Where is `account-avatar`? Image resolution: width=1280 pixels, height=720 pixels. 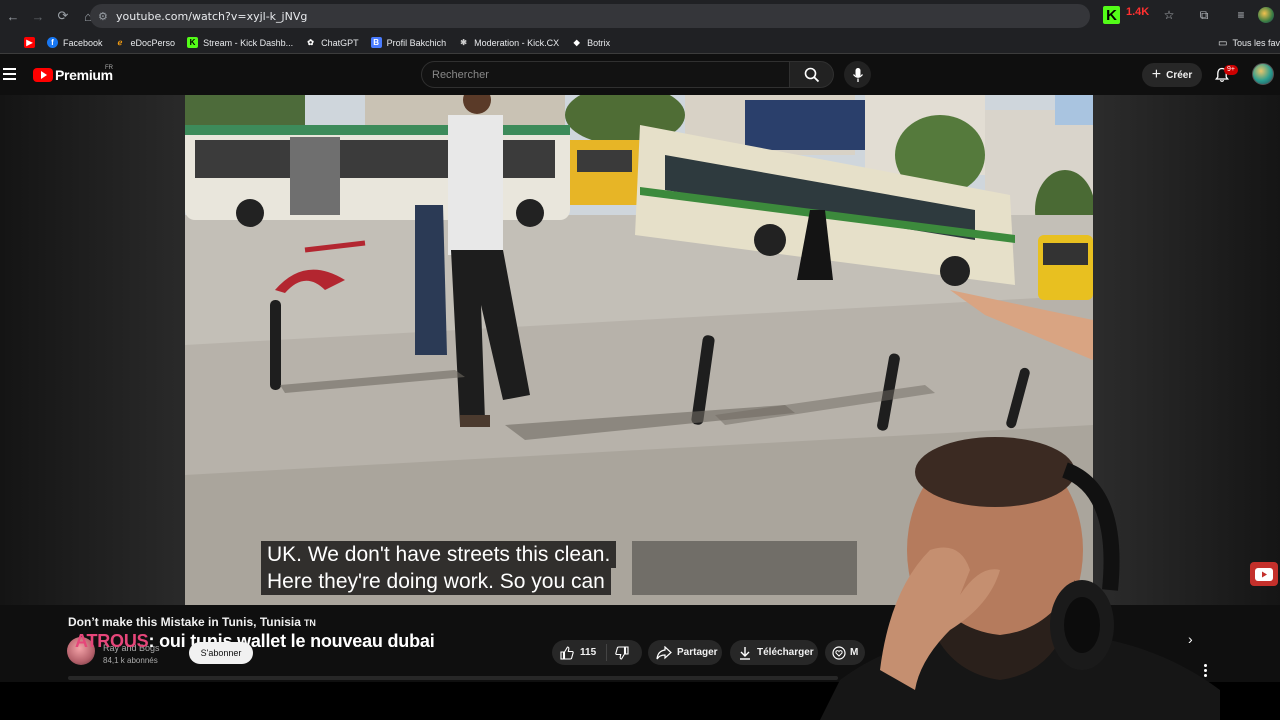
account-avatar is located at coordinates (1263, 74).